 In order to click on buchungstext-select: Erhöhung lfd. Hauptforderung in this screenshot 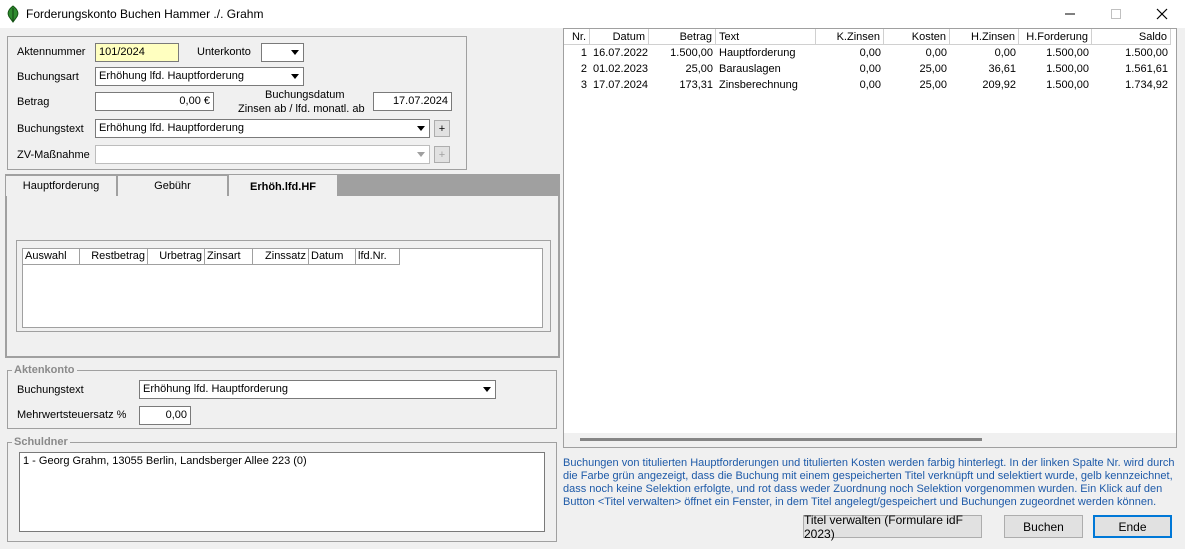, I will do `click(262, 128)`.